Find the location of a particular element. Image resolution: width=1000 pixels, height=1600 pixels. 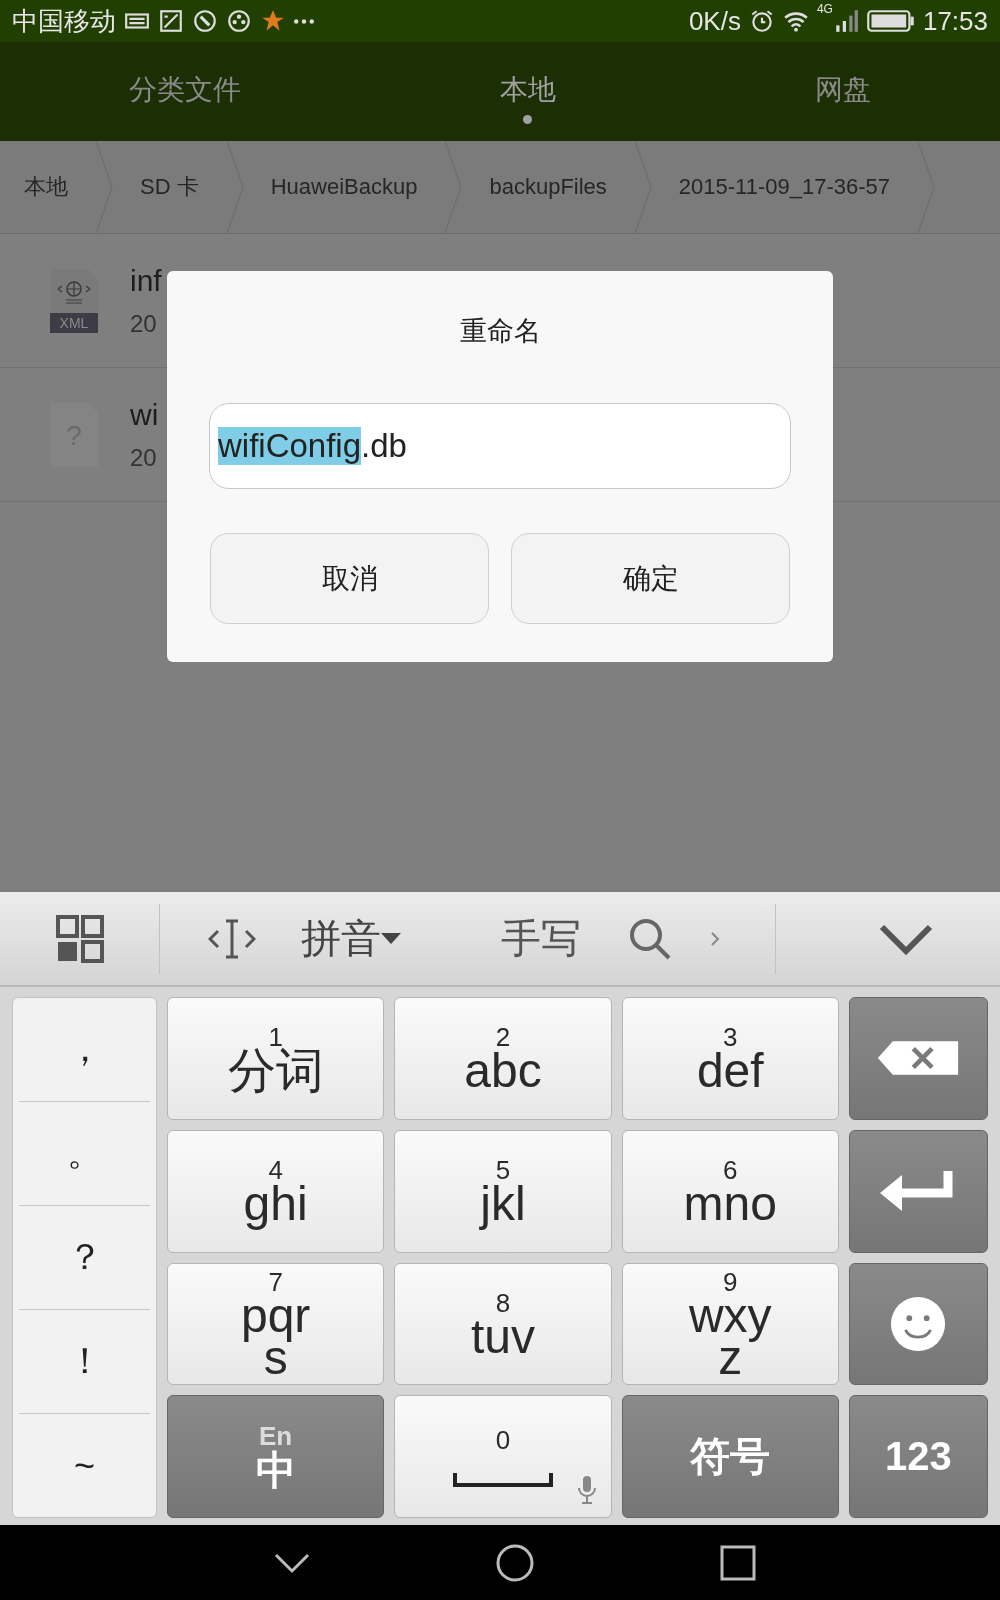

chevron-icon is located at coordinates (715, 938).